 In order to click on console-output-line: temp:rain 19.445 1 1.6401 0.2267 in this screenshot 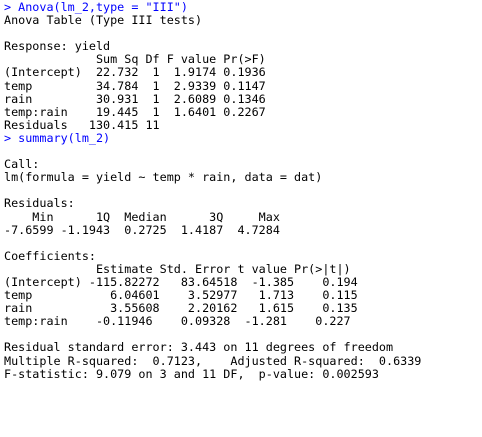, I will do `click(135, 112)`.